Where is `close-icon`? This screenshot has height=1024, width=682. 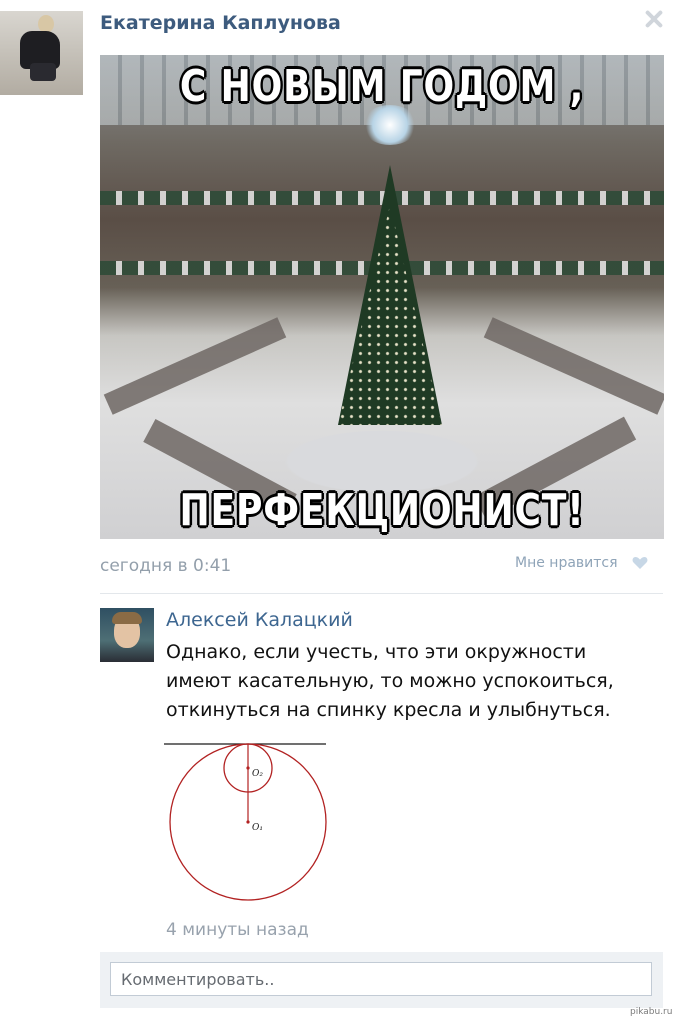 close-icon is located at coordinates (654, 19).